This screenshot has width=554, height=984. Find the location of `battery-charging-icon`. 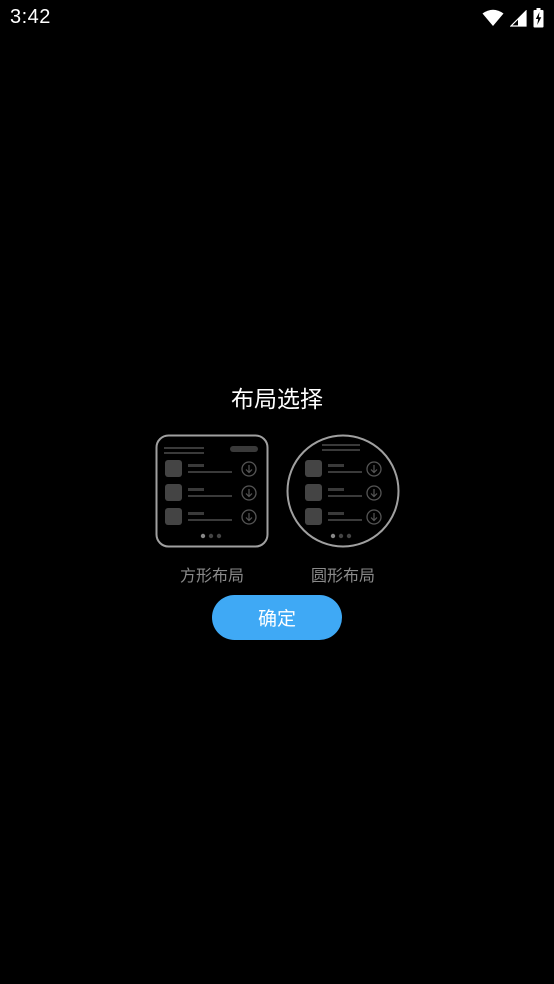

battery-charging-icon is located at coordinates (538, 18).